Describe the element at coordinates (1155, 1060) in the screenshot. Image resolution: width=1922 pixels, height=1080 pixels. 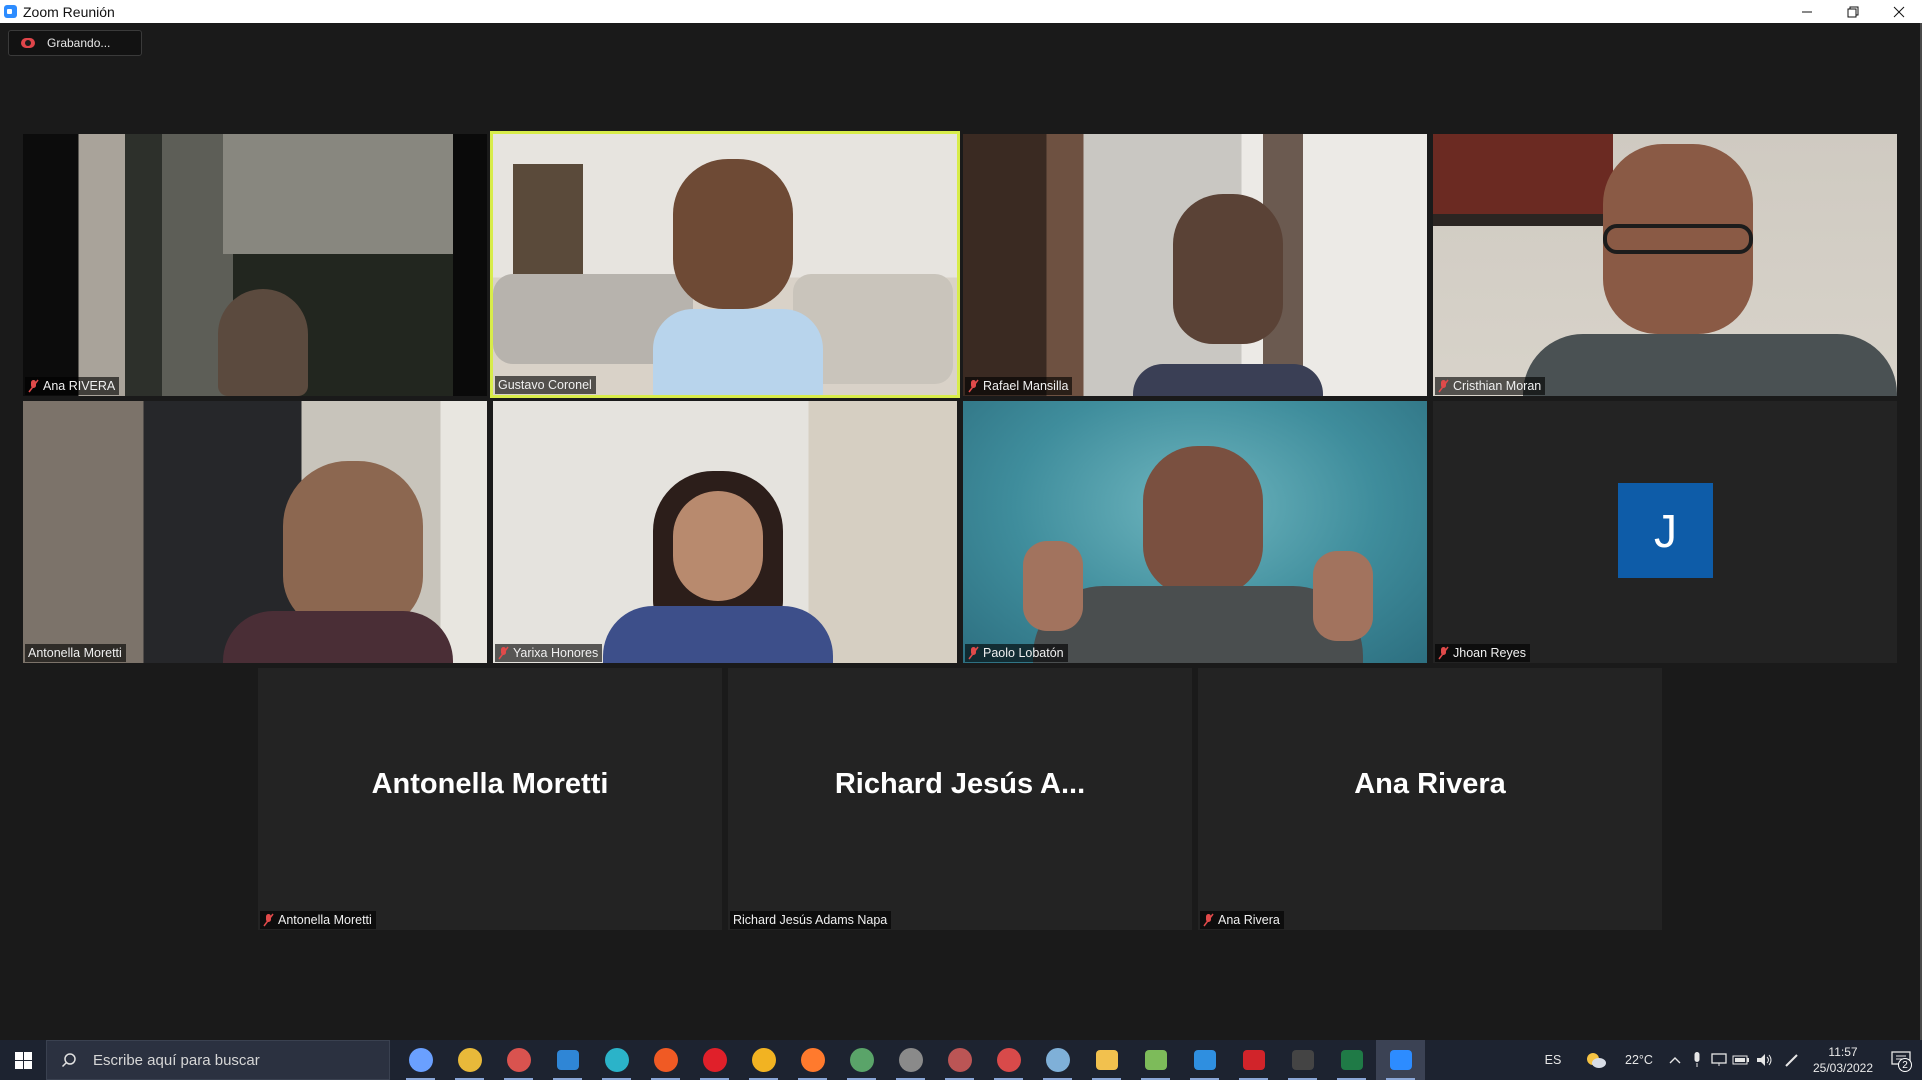
I see `taskbar-app-notepad` at that location.